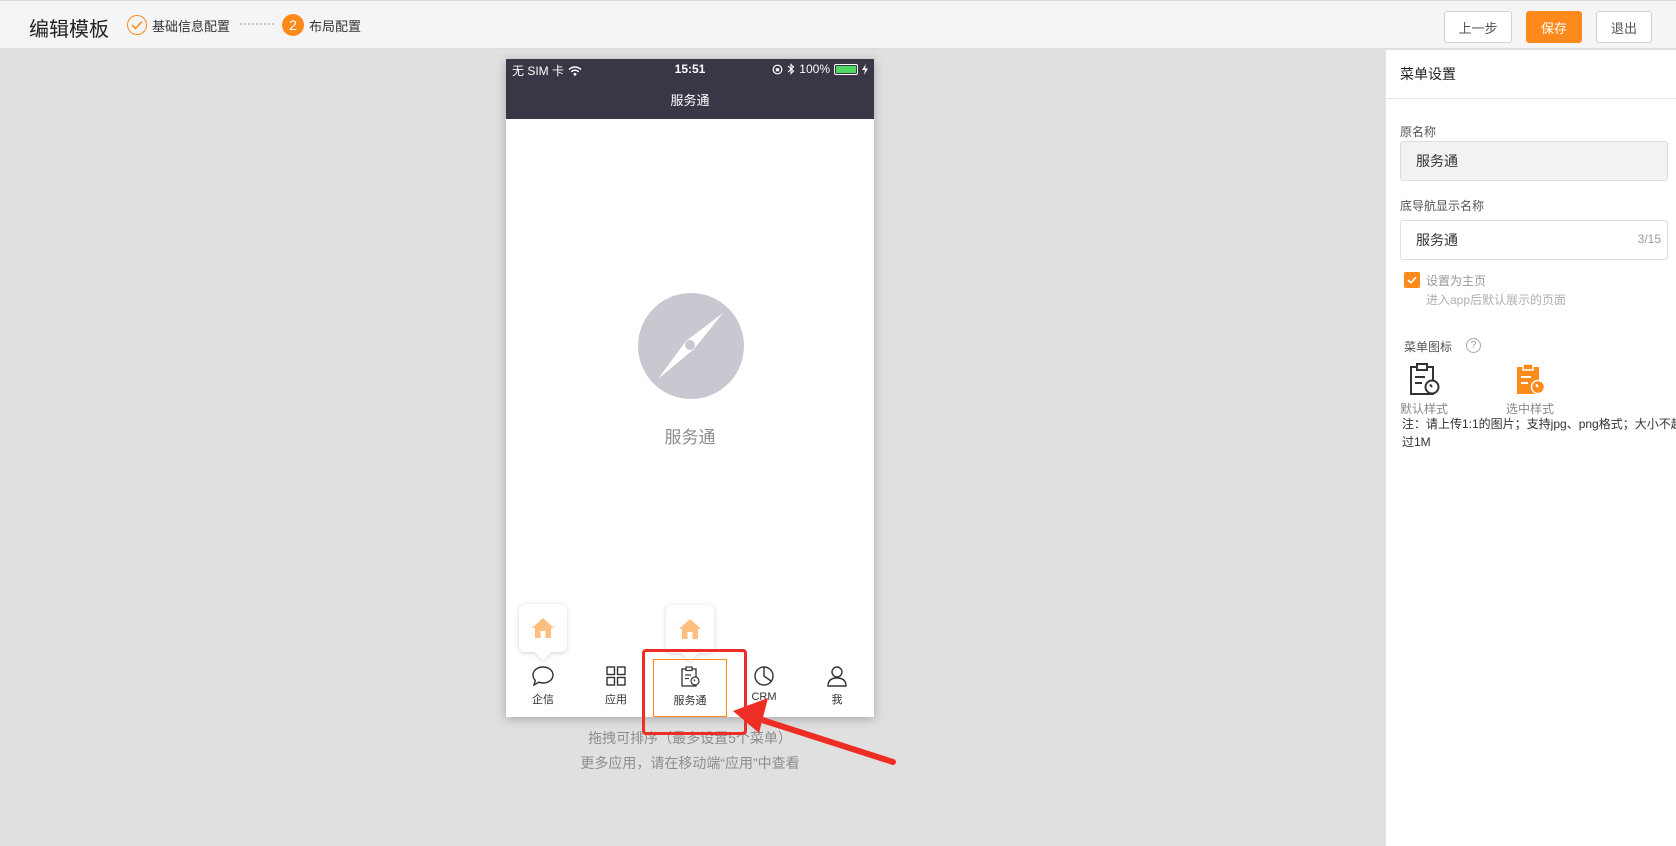 The image size is (1676, 846). I want to click on selected-style-icon-upload: 选中样式, so click(1530, 389).